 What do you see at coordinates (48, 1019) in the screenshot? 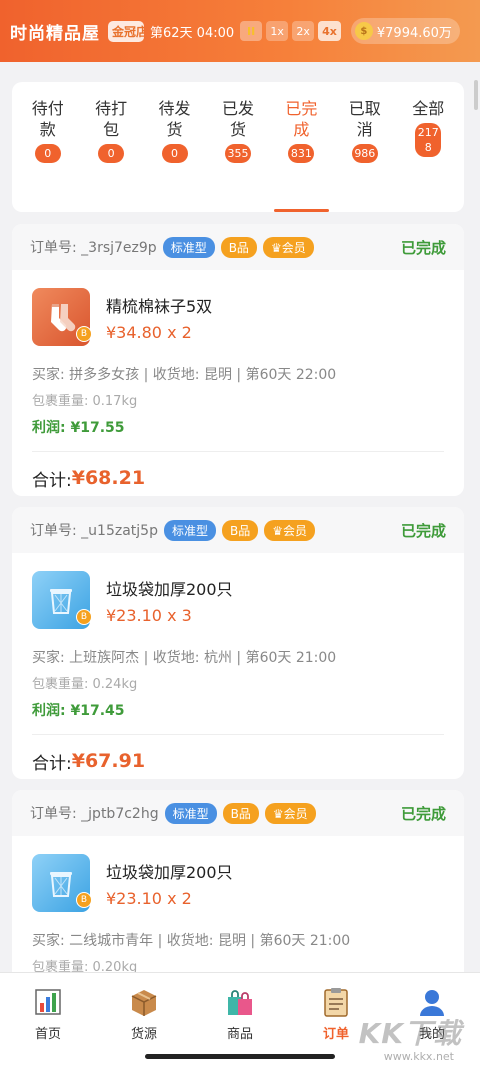
I see `nav-home: 首页` at bounding box center [48, 1019].